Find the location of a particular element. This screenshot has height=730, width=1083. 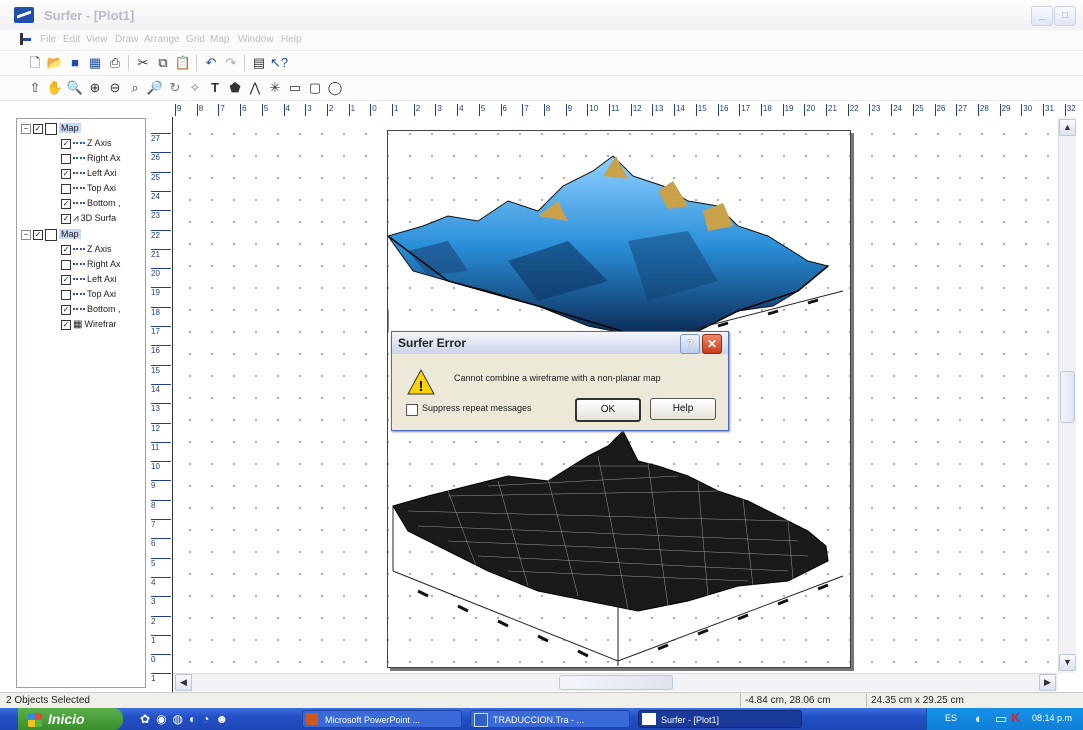

vertical-scroll-thumb is located at coordinates (1067, 397).